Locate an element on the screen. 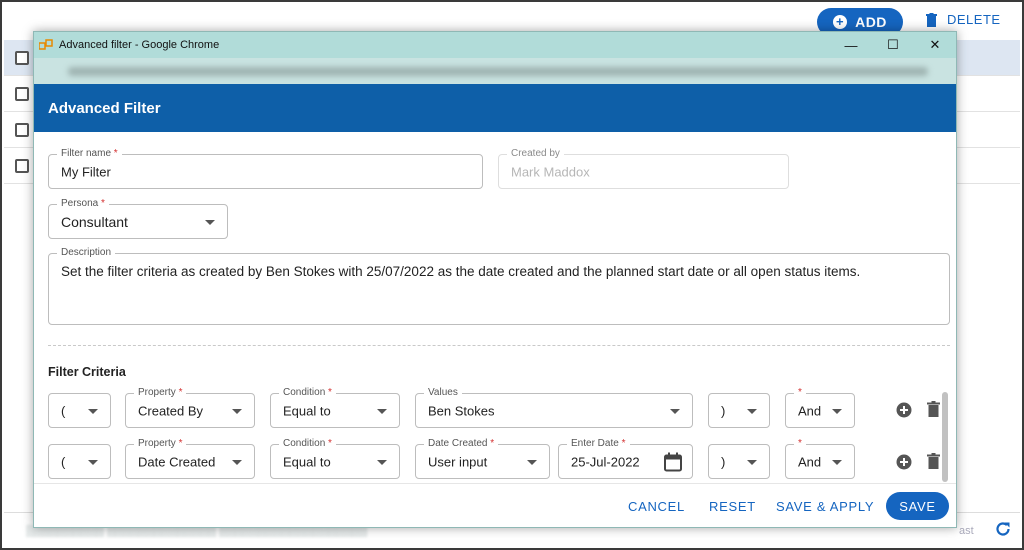  maximize-button: ☐ is located at coordinates (893, 45).